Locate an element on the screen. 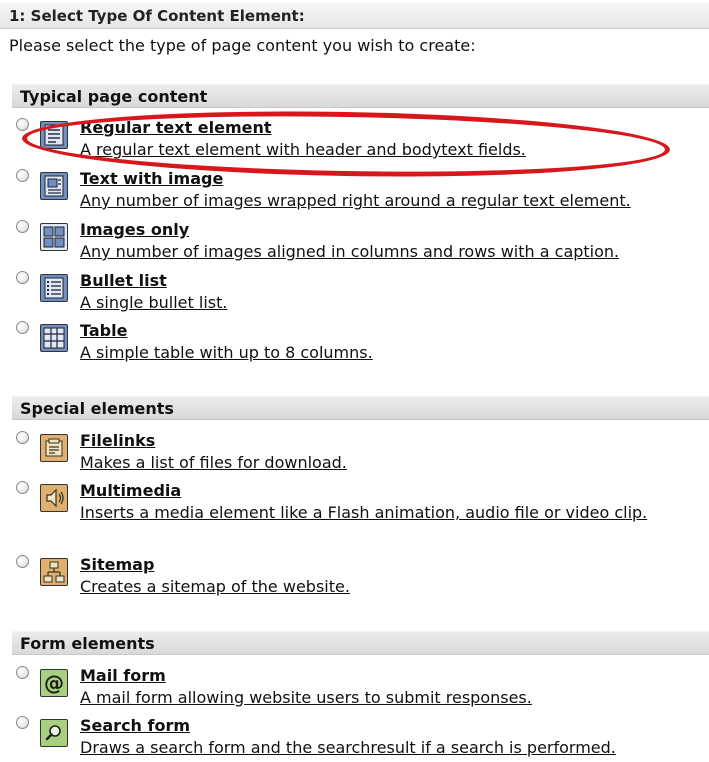 This screenshot has height=762, width=709. radio-regular-text is located at coordinates (22, 124).